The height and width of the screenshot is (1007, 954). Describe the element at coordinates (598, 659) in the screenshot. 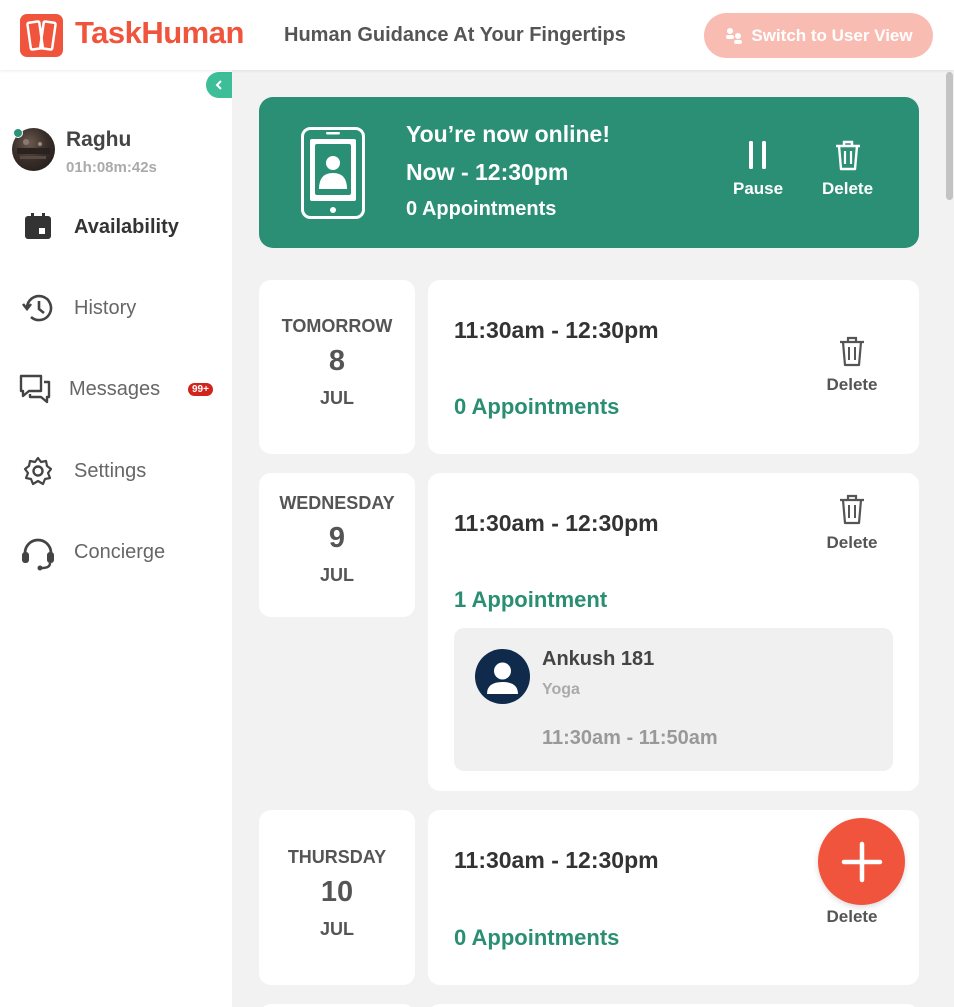

I see `client-name: Ankush 181` at that location.